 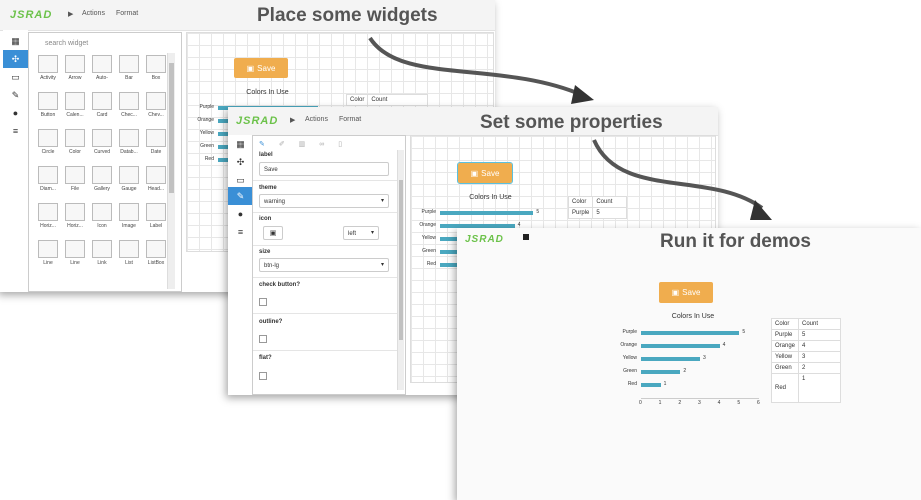 I want to click on step-title-3: Run it for demos, so click(x=735, y=241).